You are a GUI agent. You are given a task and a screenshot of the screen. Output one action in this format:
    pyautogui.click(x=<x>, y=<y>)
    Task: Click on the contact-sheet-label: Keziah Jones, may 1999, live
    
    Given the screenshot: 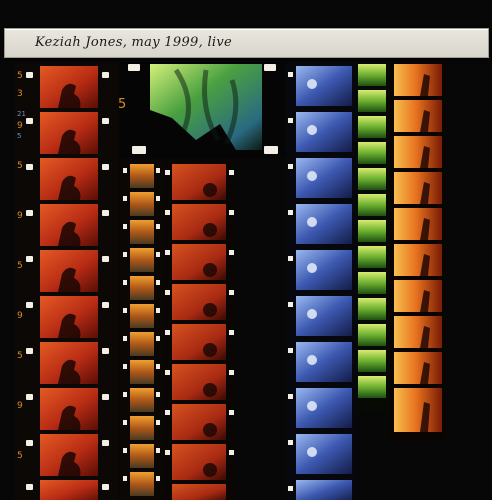 What is the action you would take?
    pyautogui.click(x=246, y=43)
    